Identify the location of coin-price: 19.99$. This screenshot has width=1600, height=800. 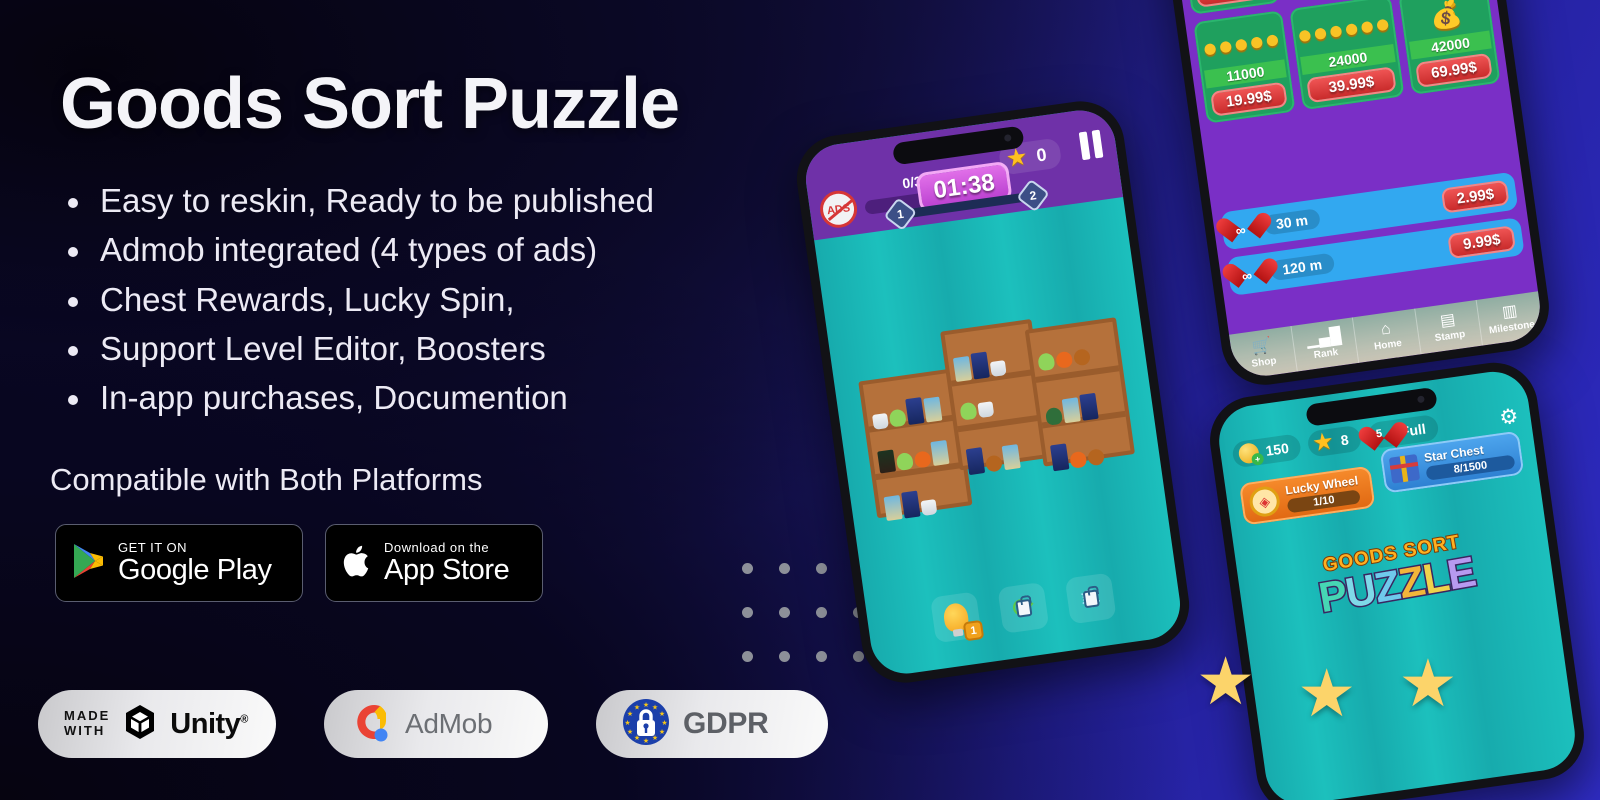
(1249, 99).